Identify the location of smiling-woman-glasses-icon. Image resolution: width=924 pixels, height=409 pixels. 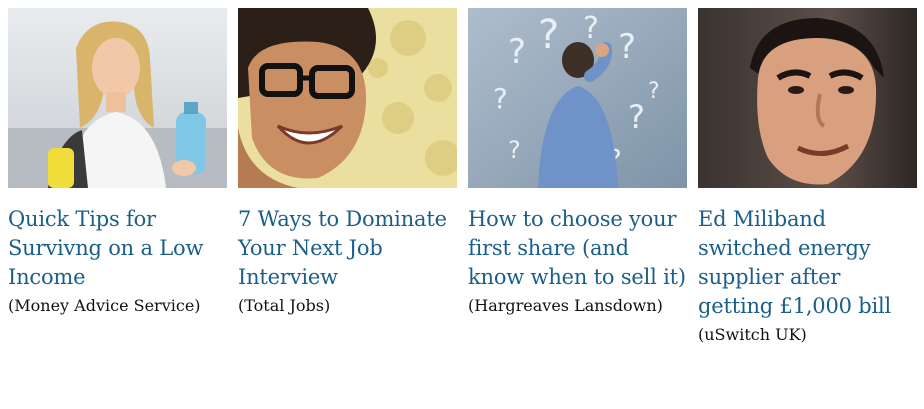
(347, 98).